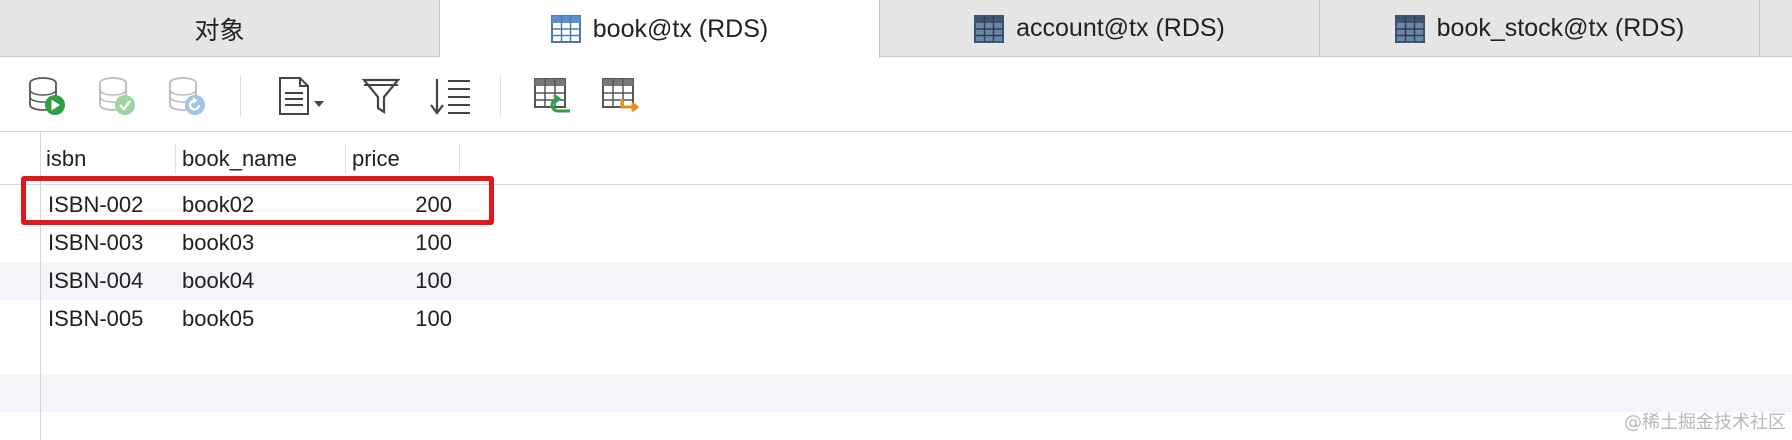 This screenshot has height=440, width=1792. I want to click on filter-icon, so click(381, 96).